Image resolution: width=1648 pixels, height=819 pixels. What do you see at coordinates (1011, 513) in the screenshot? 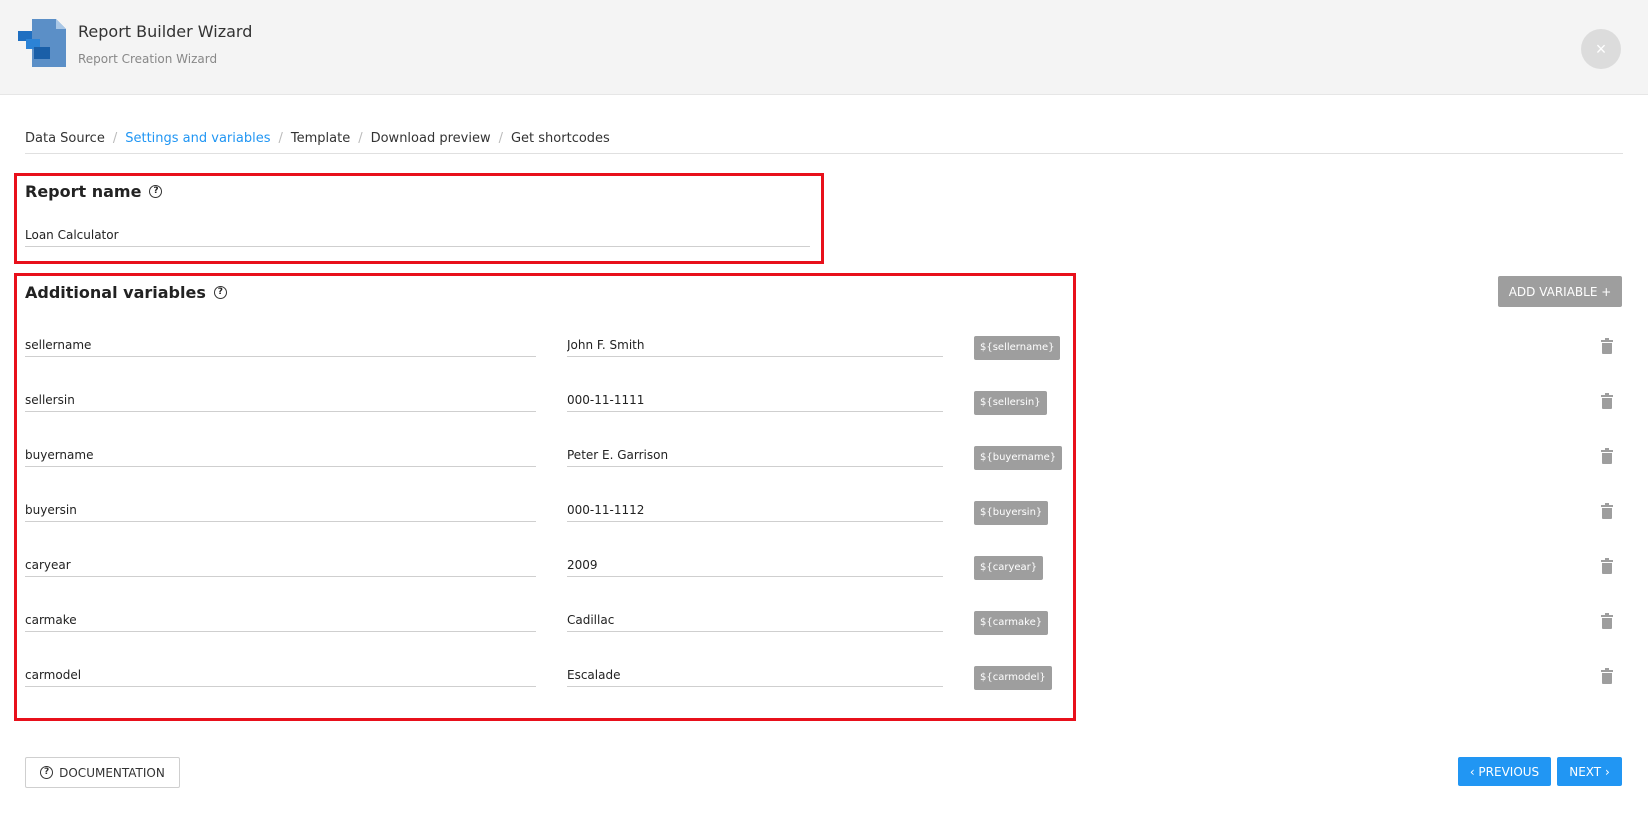
I see `variable-shortcode-tag: ${buyersin}` at bounding box center [1011, 513].